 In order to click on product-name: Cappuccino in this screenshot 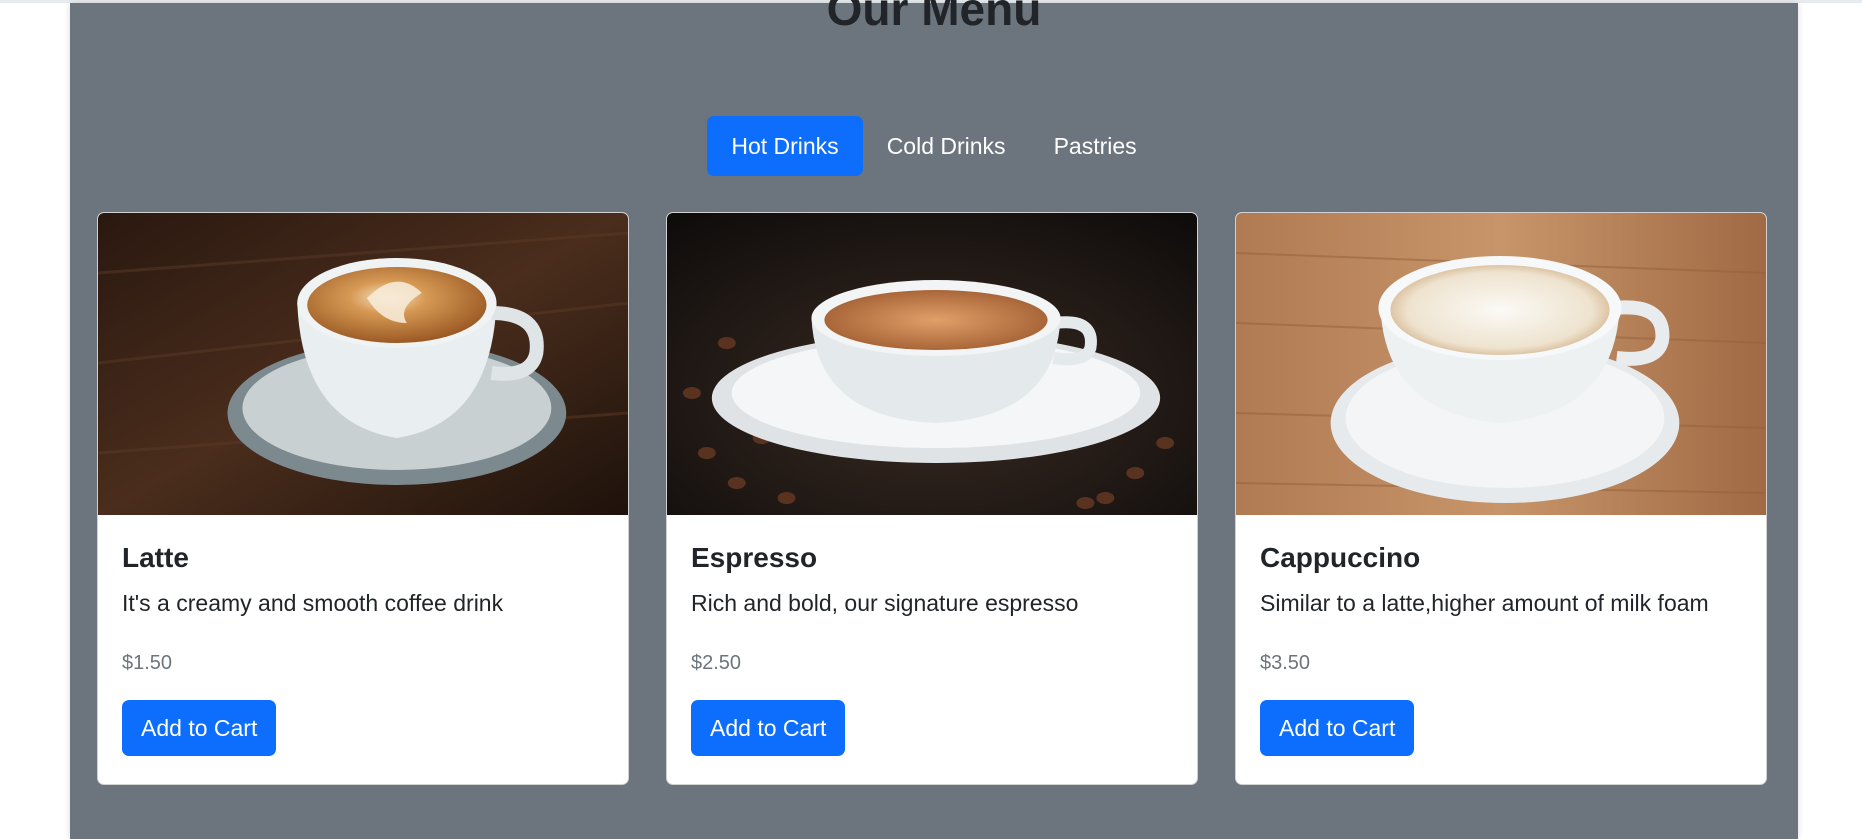, I will do `click(1340, 557)`.